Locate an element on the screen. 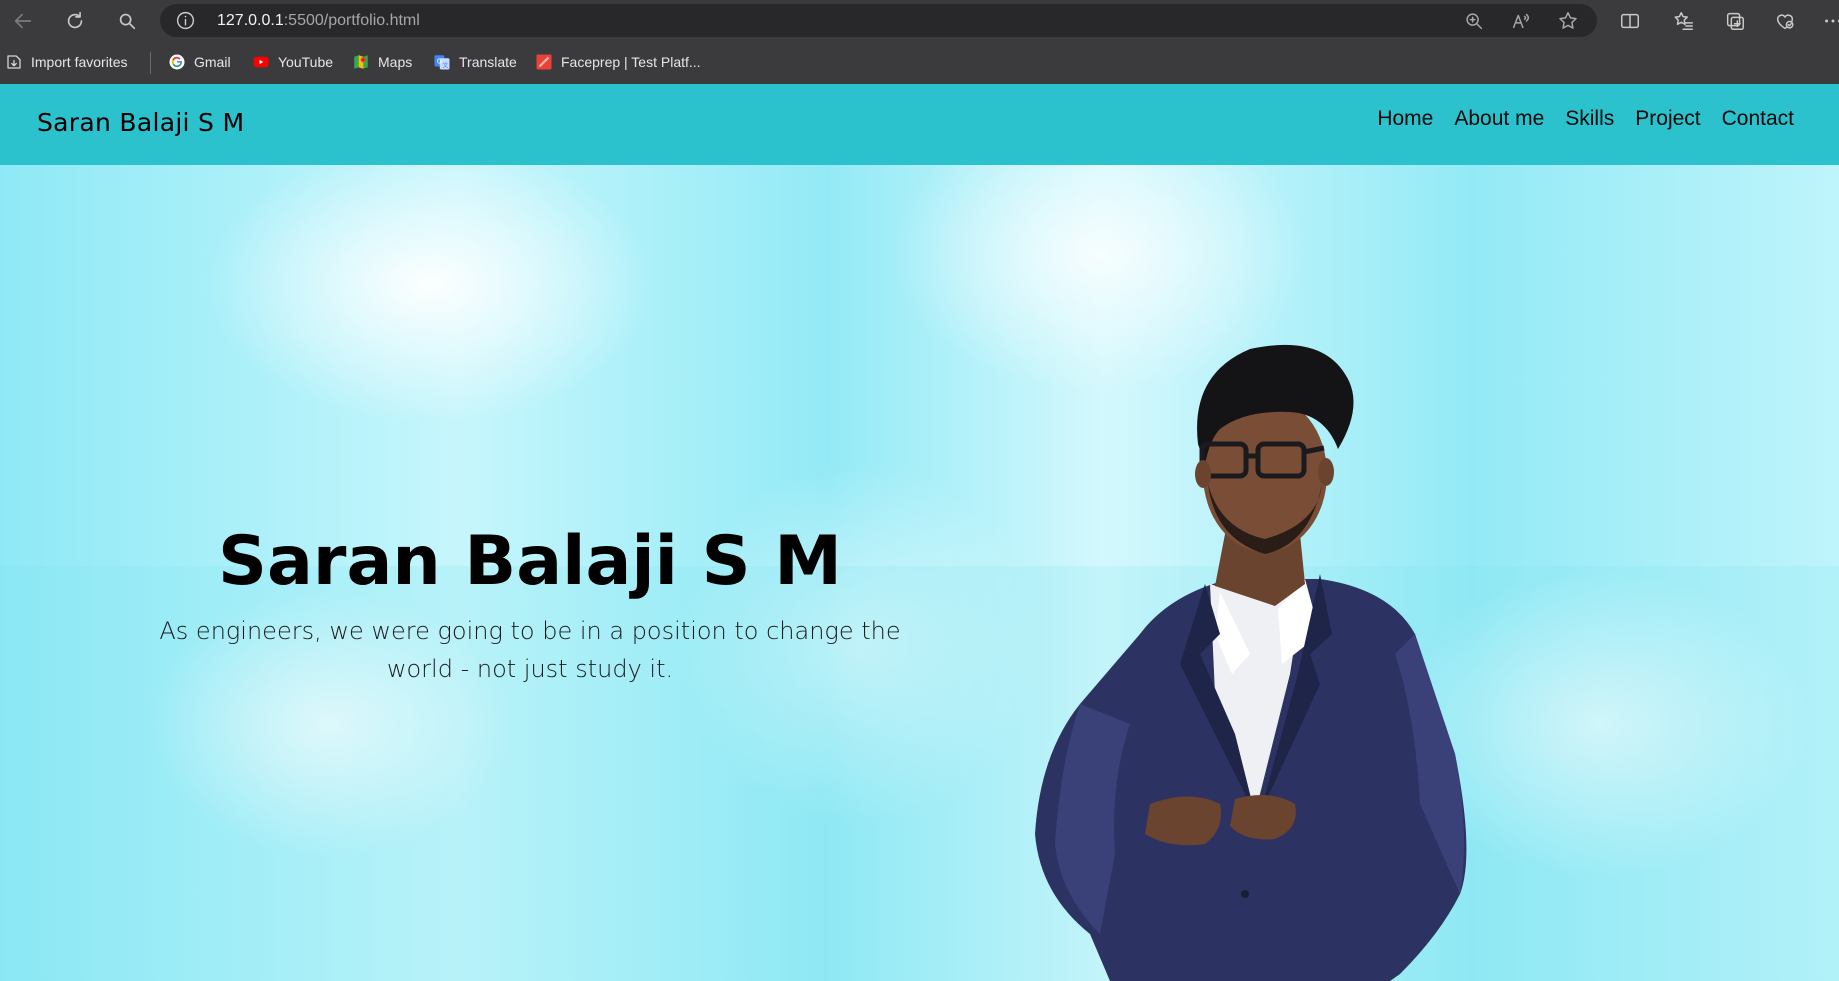 The image size is (1839, 981). more-icon is located at coordinates (1829, 21).